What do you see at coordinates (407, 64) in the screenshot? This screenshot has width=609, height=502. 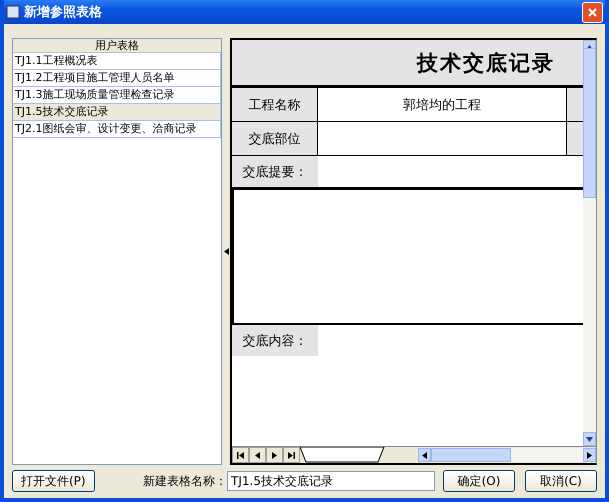 I see `sheet-title: 技术交底记录` at bounding box center [407, 64].